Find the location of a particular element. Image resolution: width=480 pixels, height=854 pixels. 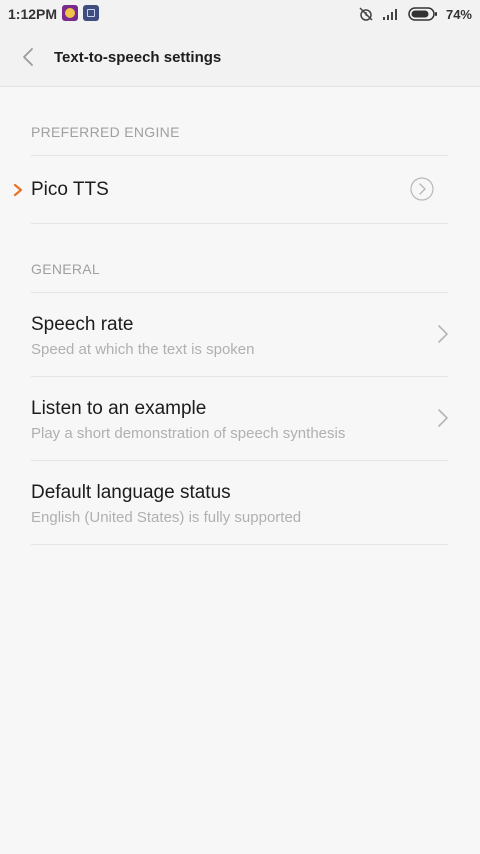

status-time: 1:12PM is located at coordinates (33, 14).